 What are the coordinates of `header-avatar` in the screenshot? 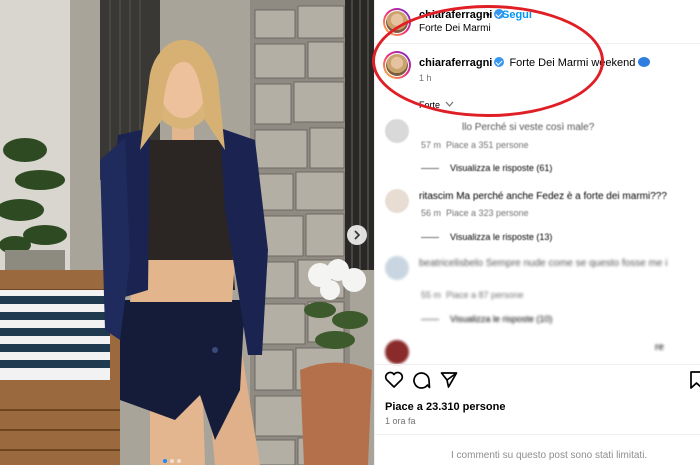 It's located at (397, 22).